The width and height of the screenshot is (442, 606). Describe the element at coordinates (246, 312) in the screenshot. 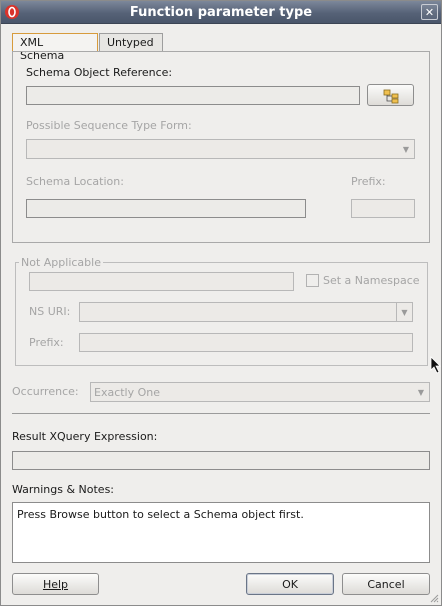

I see `ns-uri-select: ▼` at that location.